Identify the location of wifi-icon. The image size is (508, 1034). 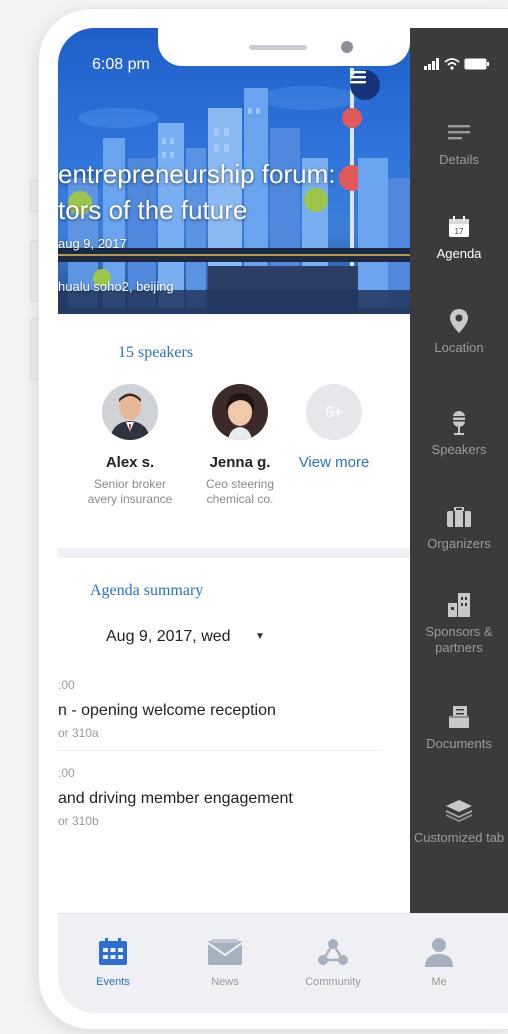
(452, 64).